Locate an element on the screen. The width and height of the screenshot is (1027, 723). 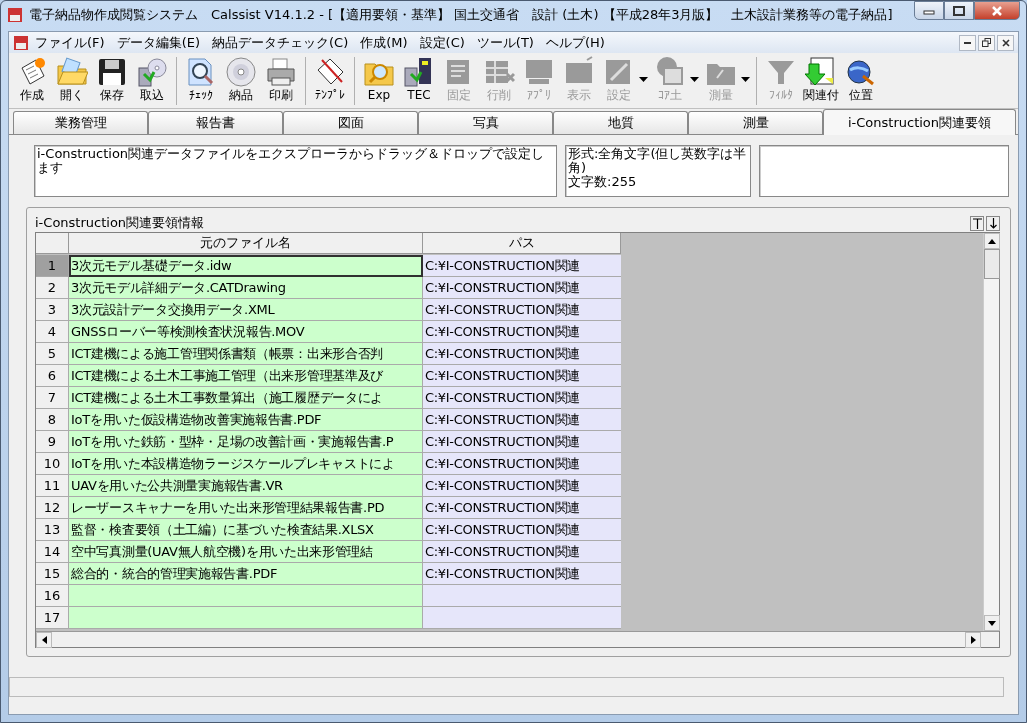
toolbar-button: 関連付 is located at coordinates (821, 79).